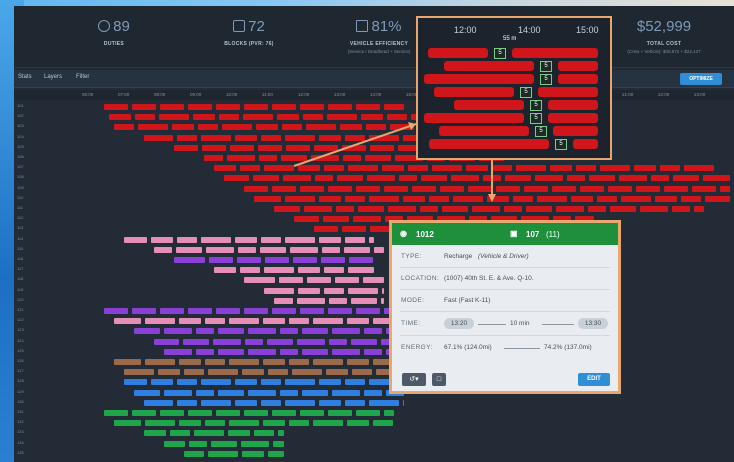  Describe the element at coordinates (374, 372) in the screenshot. I see `gantt-row: 127` at that location.